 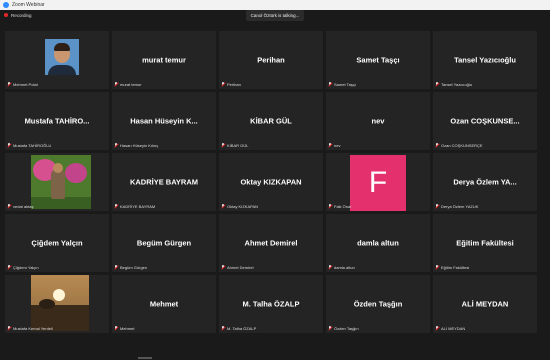 I want to click on participant-display-name: KİBAR GÜL, so click(x=271, y=121).